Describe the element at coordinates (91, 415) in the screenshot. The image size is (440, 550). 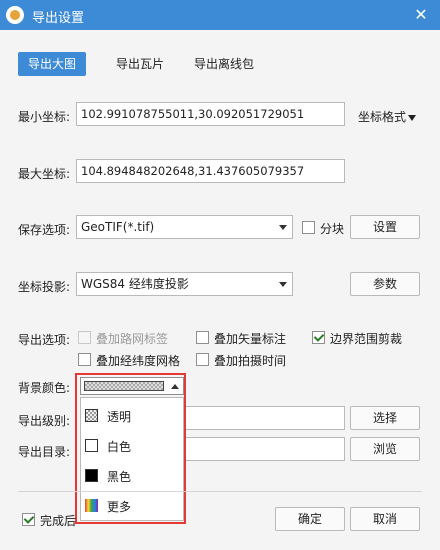
I see `transparent-swatch-icon` at that location.